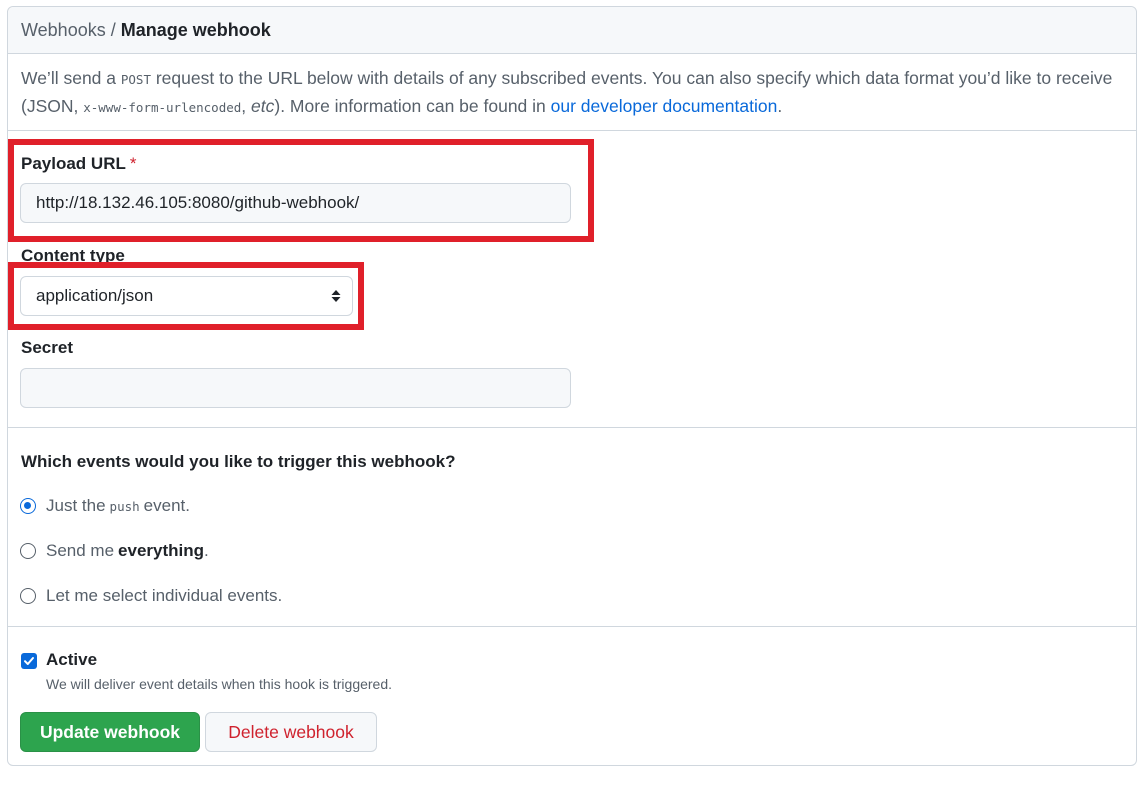 This screenshot has width=1139, height=791. I want to click on breadcrumb: Webhooks / Manage webhook, so click(572, 30).